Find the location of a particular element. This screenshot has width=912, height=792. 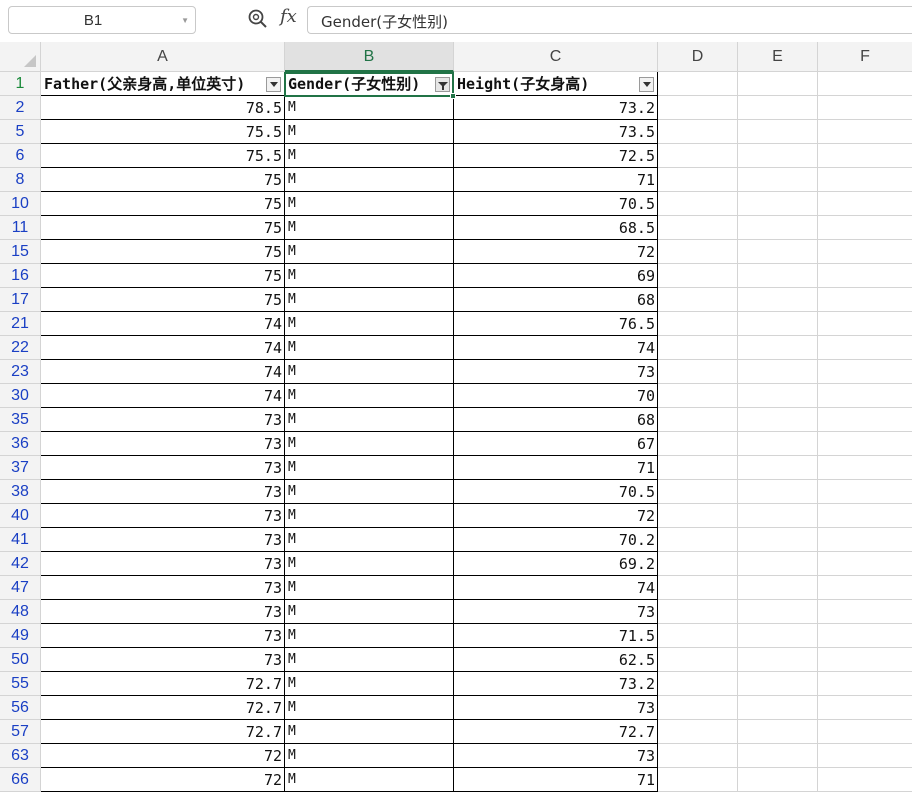

column-header-a: A is located at coordinates (163, 57).